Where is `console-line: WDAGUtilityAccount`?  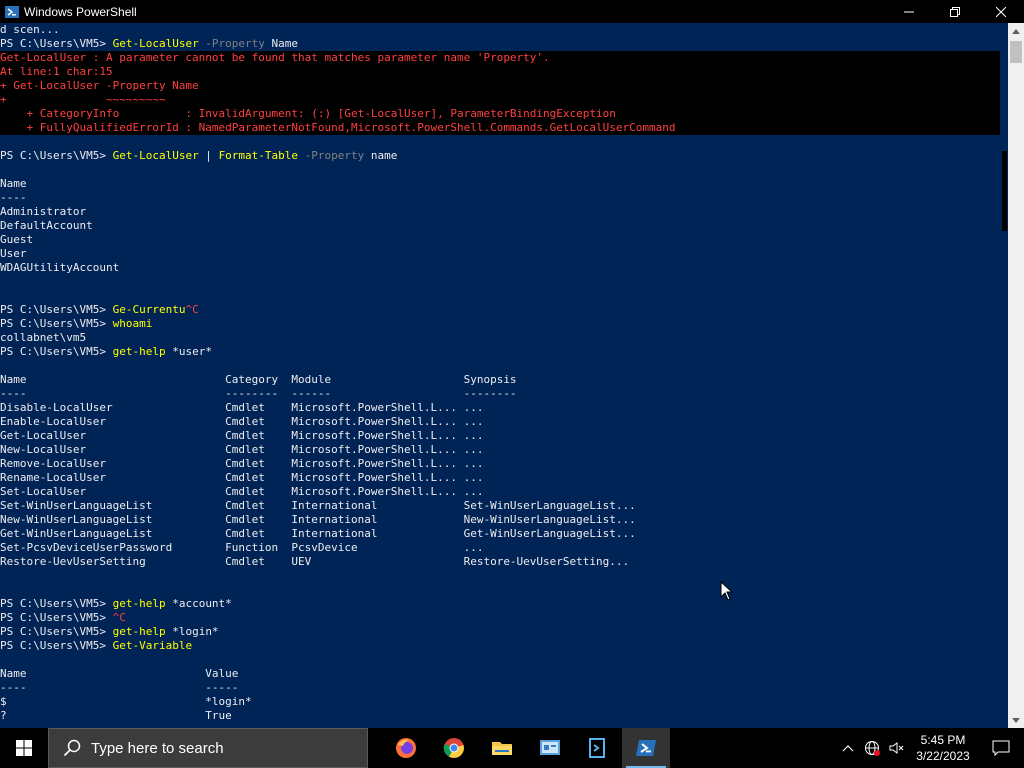
console-line: WDAGUtilityAccount is located at coordinates (500, 268).